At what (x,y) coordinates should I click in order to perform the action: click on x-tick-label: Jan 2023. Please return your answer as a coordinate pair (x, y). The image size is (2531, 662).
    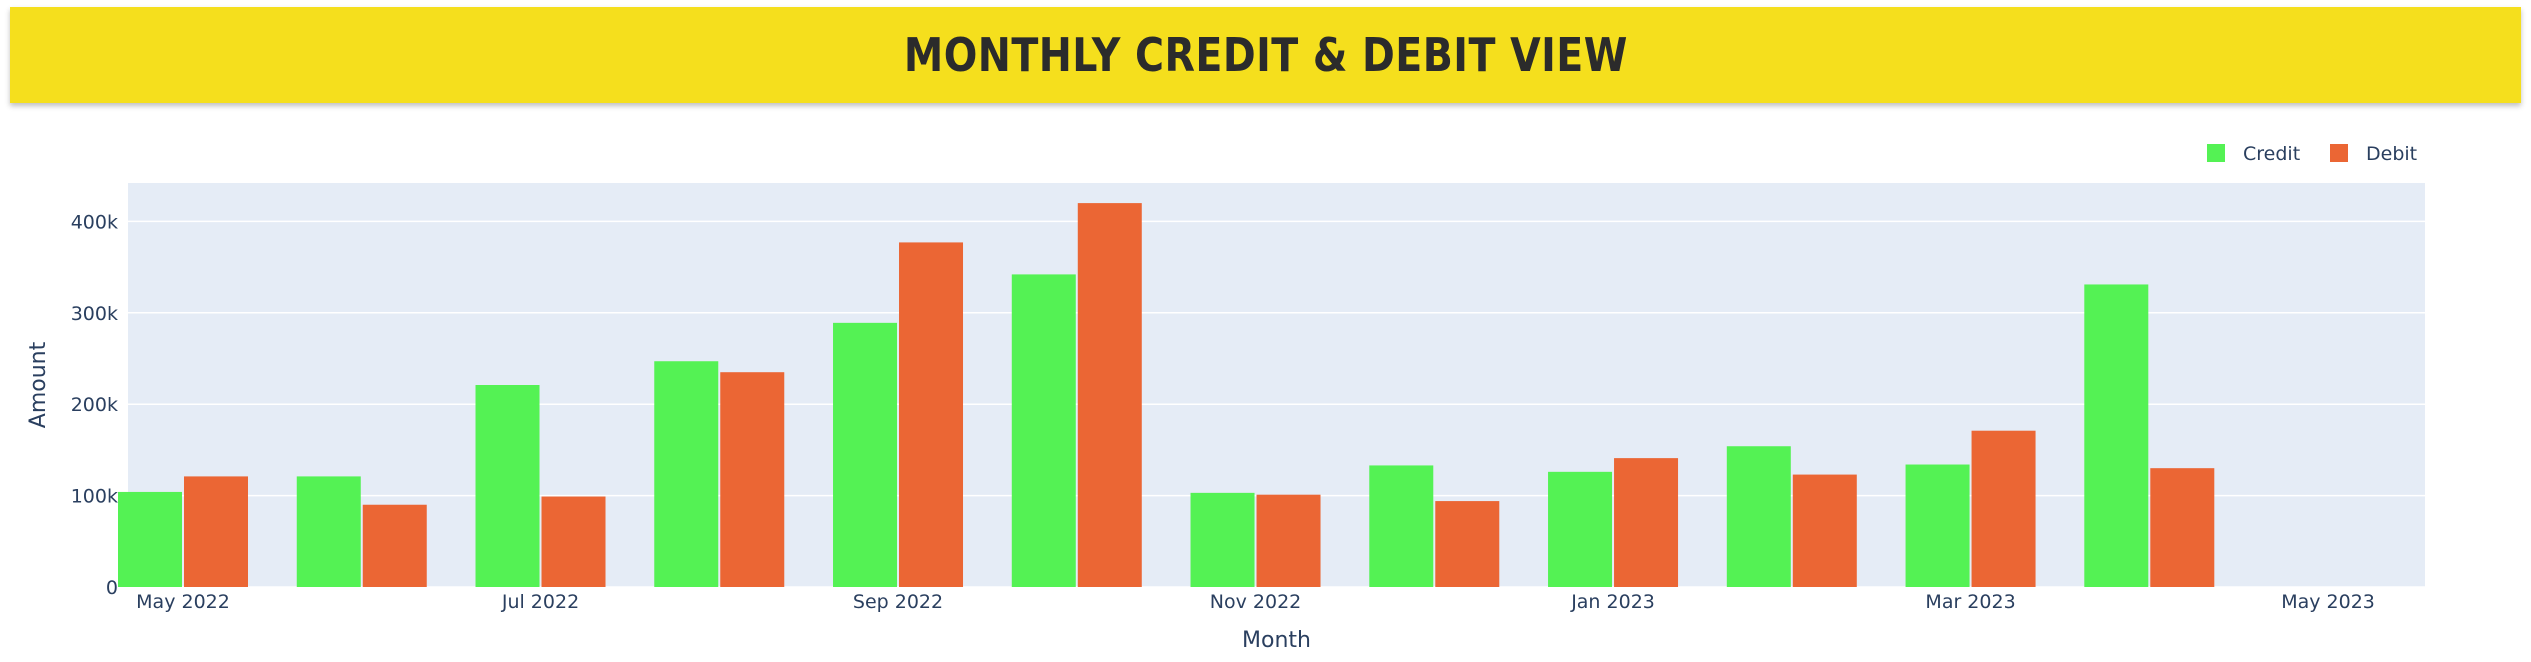
    Looking at the image, I should click on (1612, 602).